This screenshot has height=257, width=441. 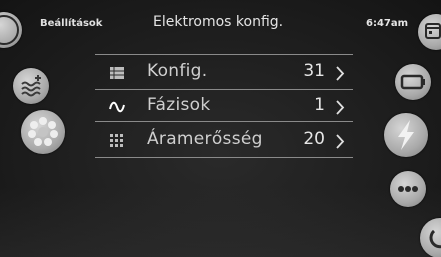 I want to click on more-button, so click(x=408, y=189).